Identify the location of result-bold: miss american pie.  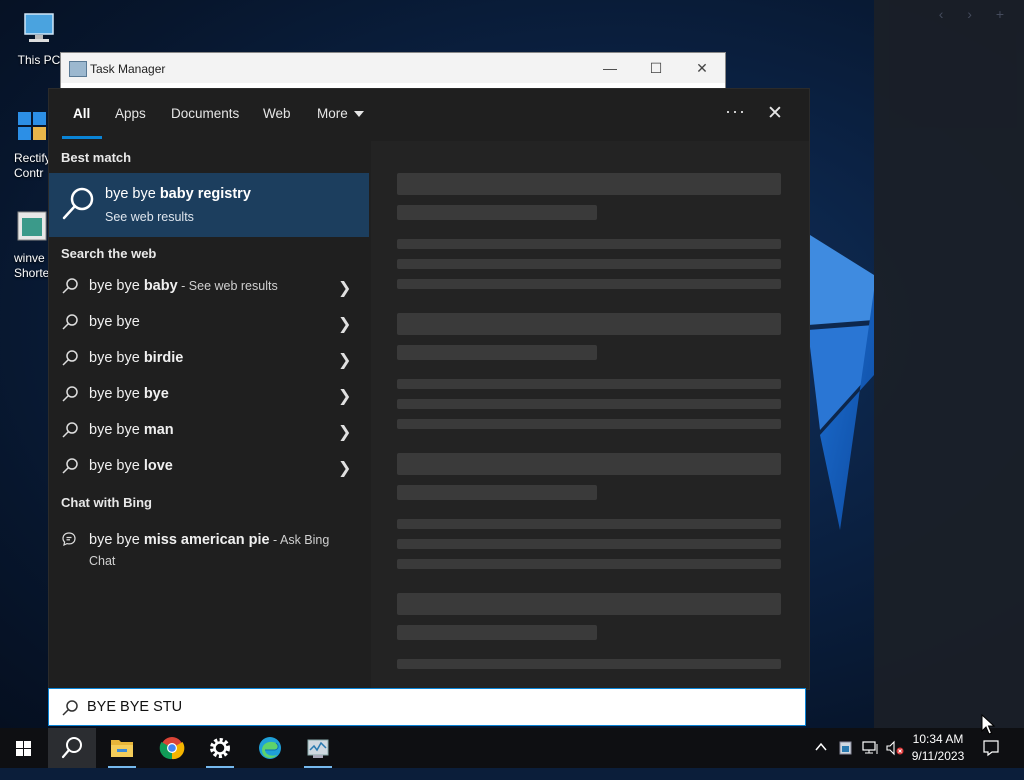
(206, 540).